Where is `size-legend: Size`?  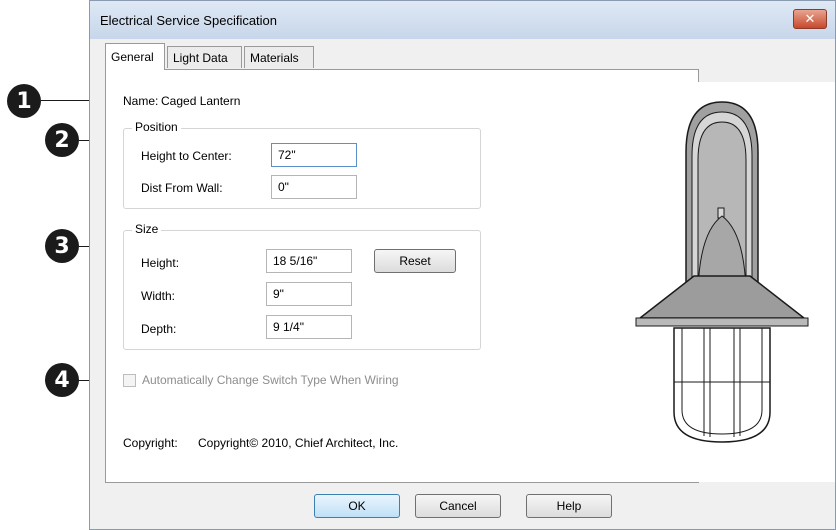 size-legend: Size is located at coordinates (147, 229).